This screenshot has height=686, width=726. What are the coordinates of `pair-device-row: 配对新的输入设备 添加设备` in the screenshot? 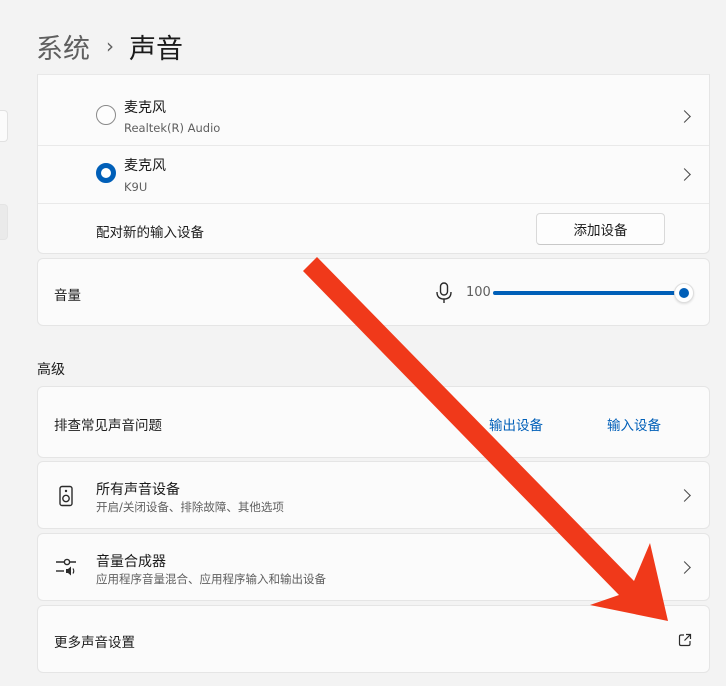 It's located at (373, 229).